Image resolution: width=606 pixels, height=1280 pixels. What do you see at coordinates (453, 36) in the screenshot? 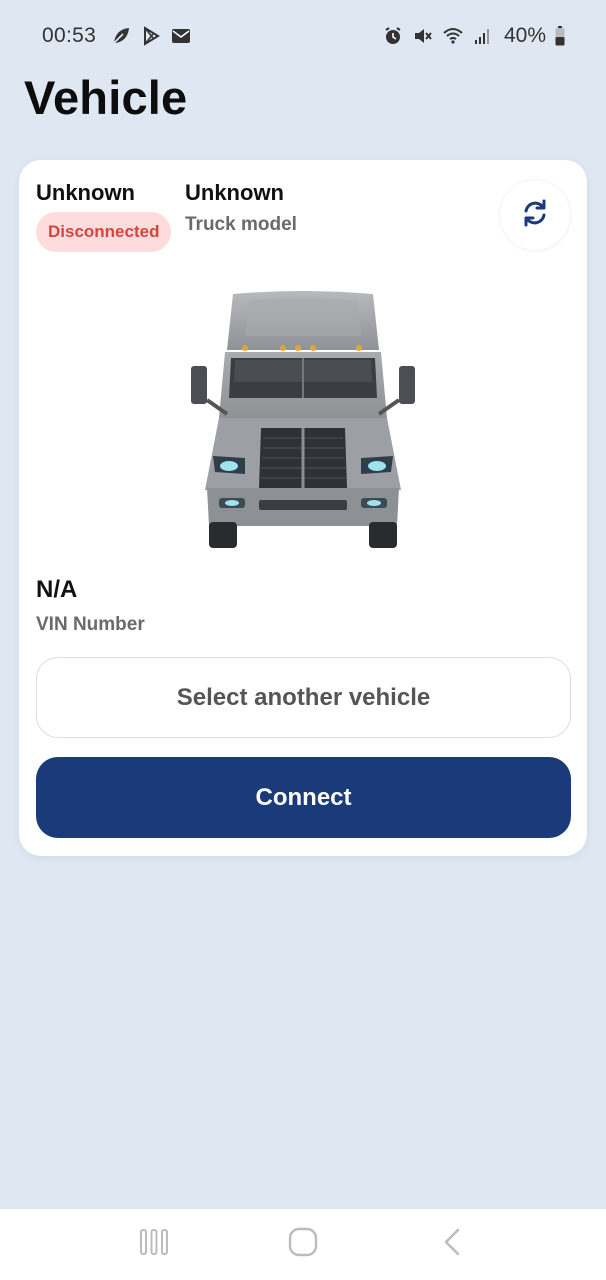
I see `wifi-icon` at bounding box center [453, 36].